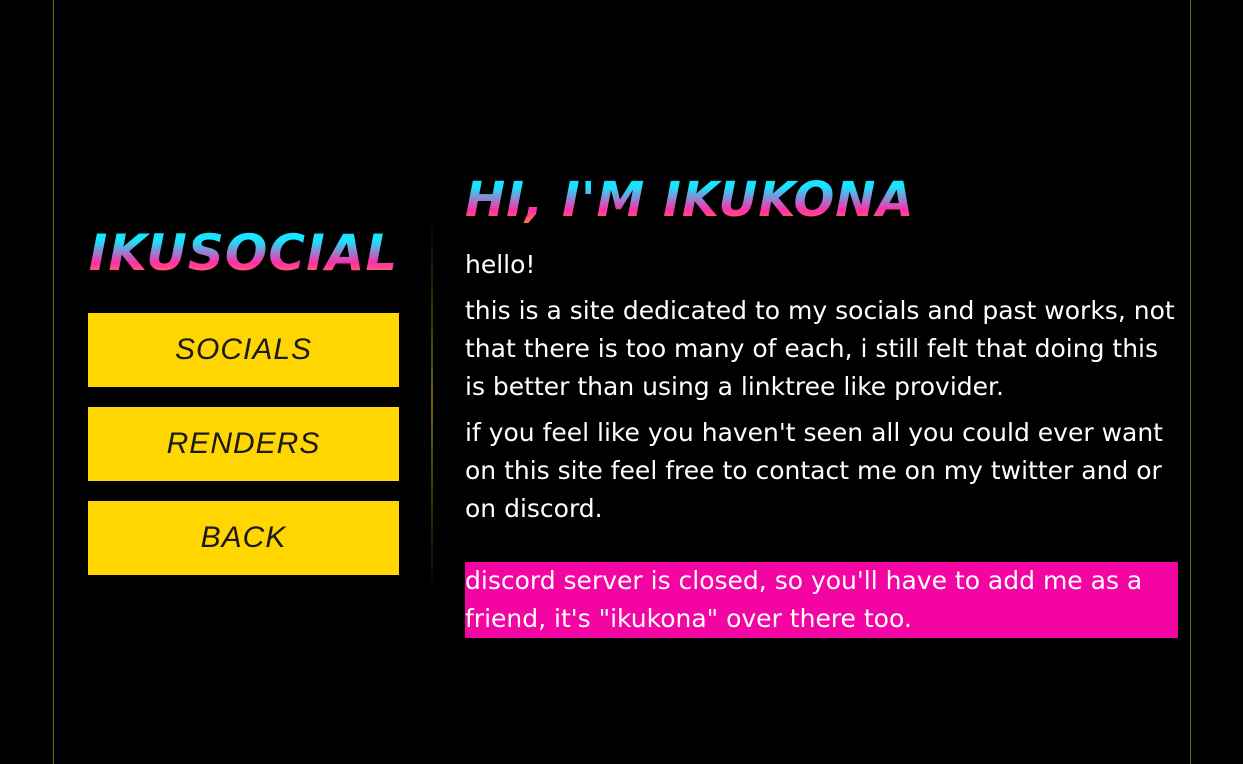  I want to click on renders-button: RENDERS, so click(243, 444).